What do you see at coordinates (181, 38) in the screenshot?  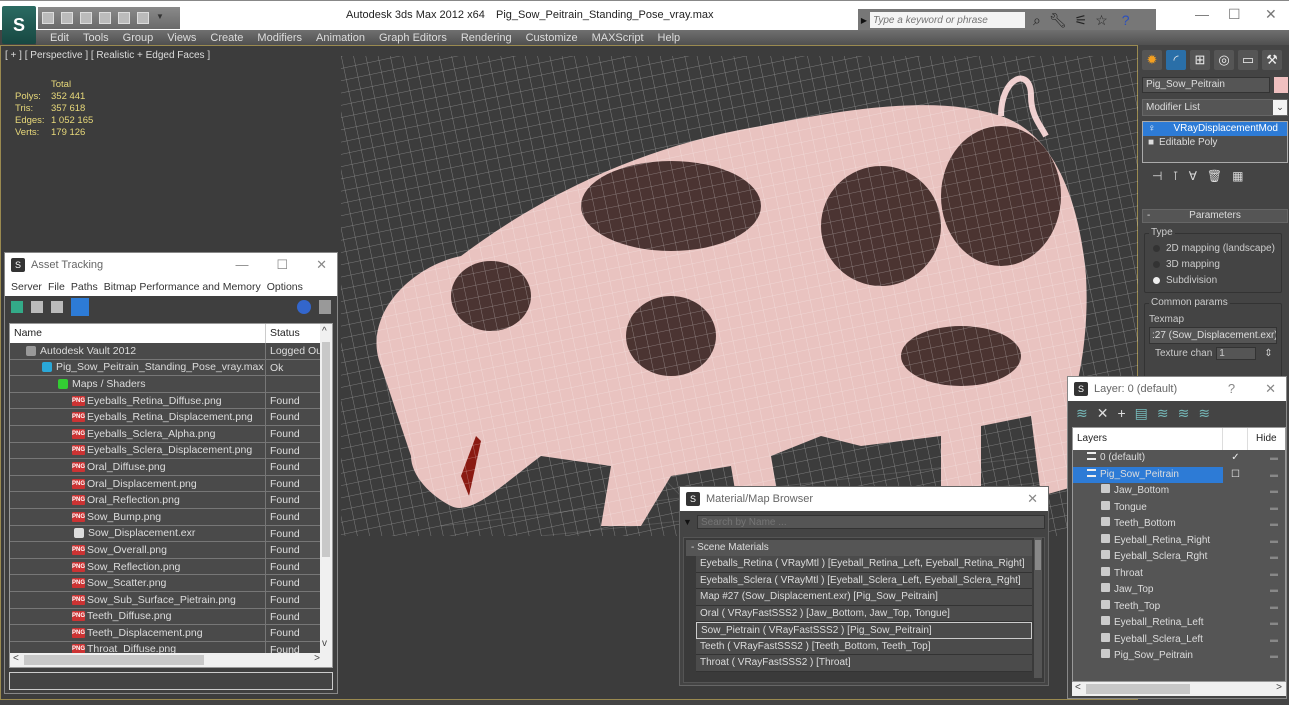 I see `menu-views: Views` at bounding box center [181, 38].